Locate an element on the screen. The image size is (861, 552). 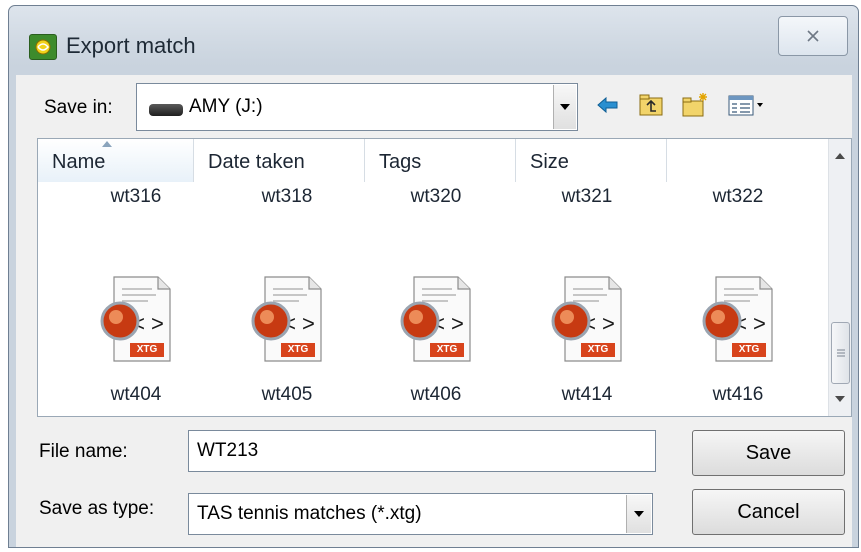
new-folder-button is located at coordinates (695, 105).